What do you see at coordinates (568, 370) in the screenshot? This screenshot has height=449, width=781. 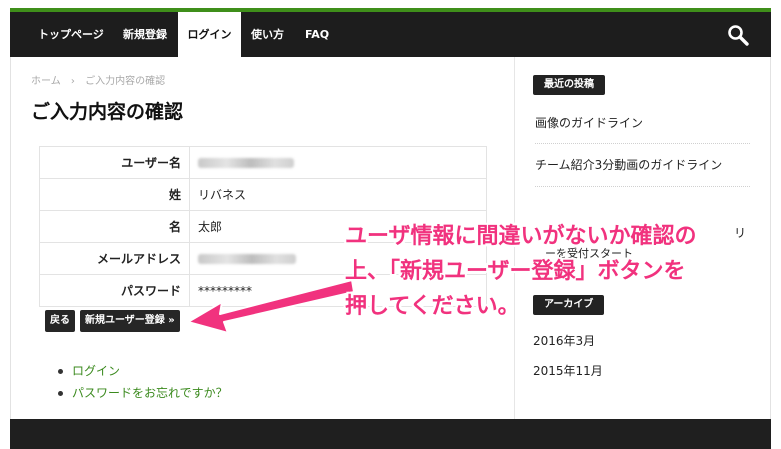 I see `archive-2015-11: 2015年11月` at bounding box center [568, 370].